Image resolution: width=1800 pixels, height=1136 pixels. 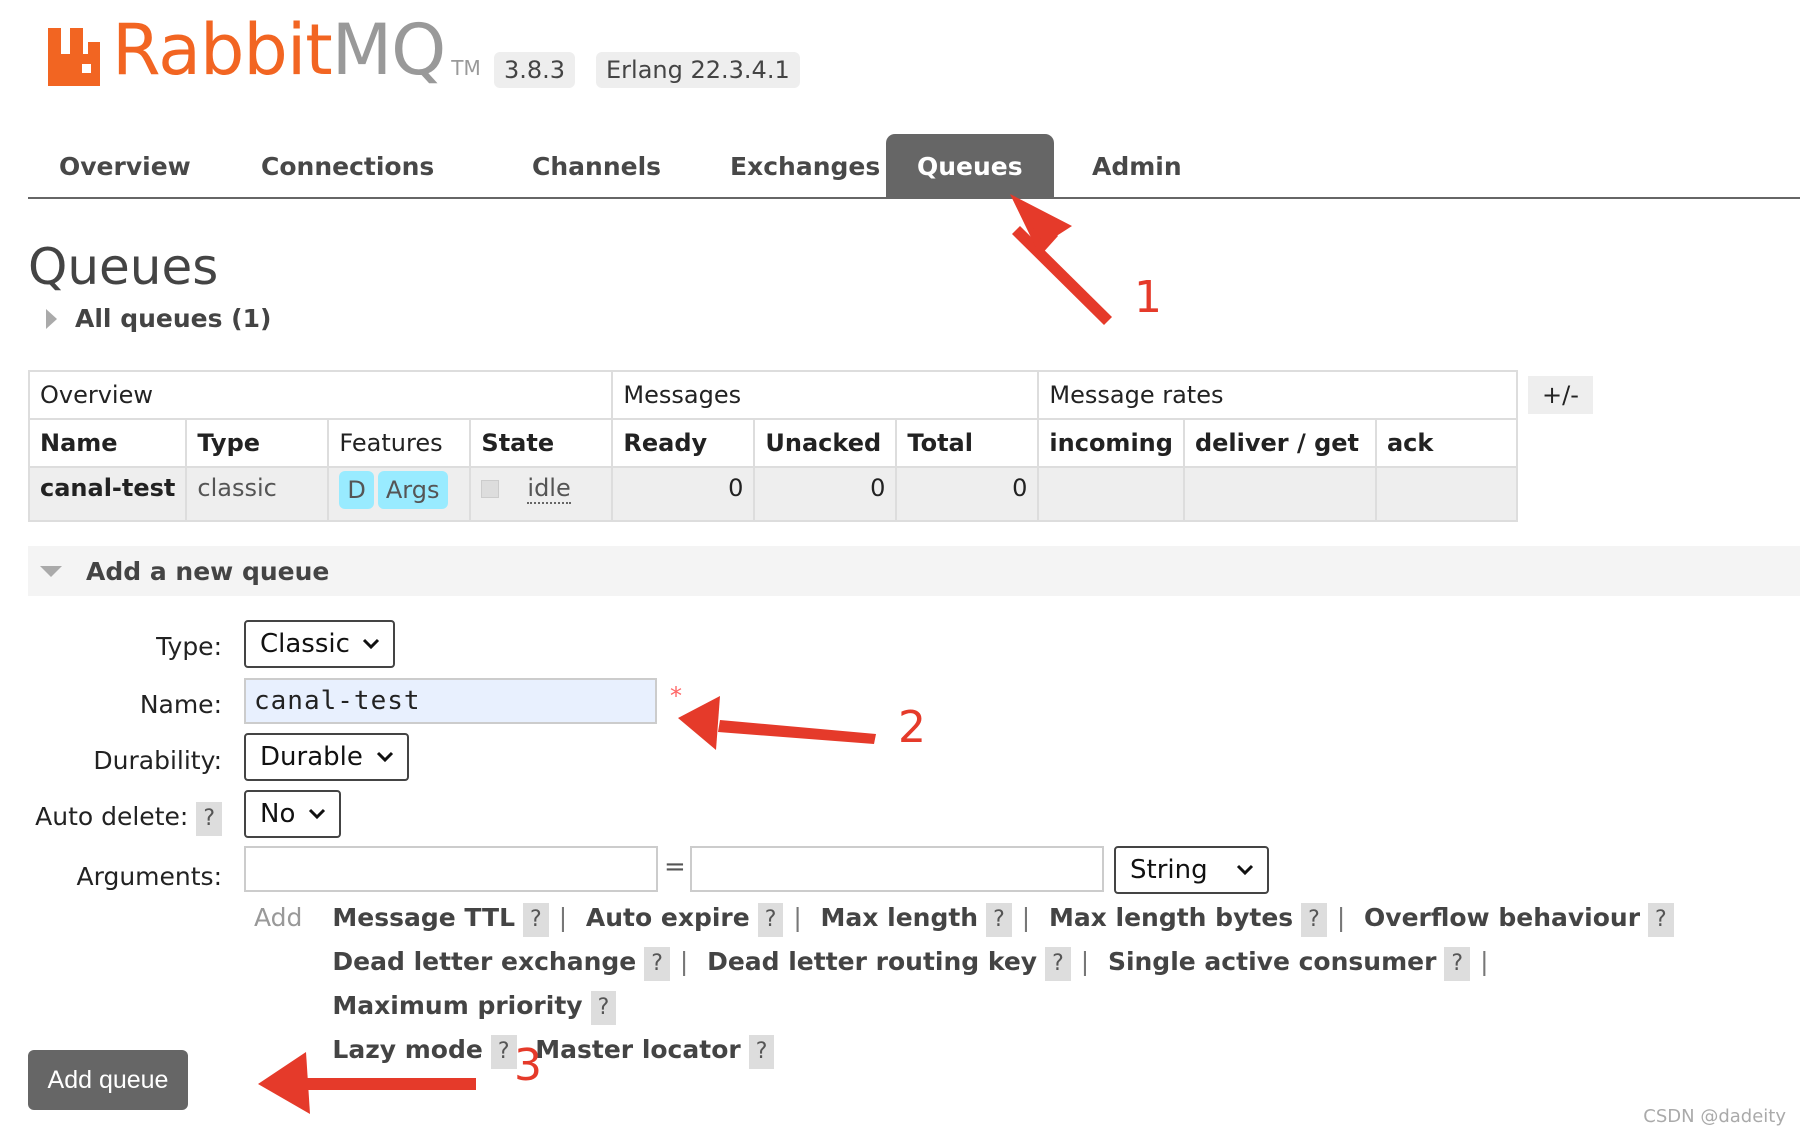 What do you see at coordinates (367, 1083) in the screenshot?
I see `arrow-3-icon` at bounding box center [367, 1083].